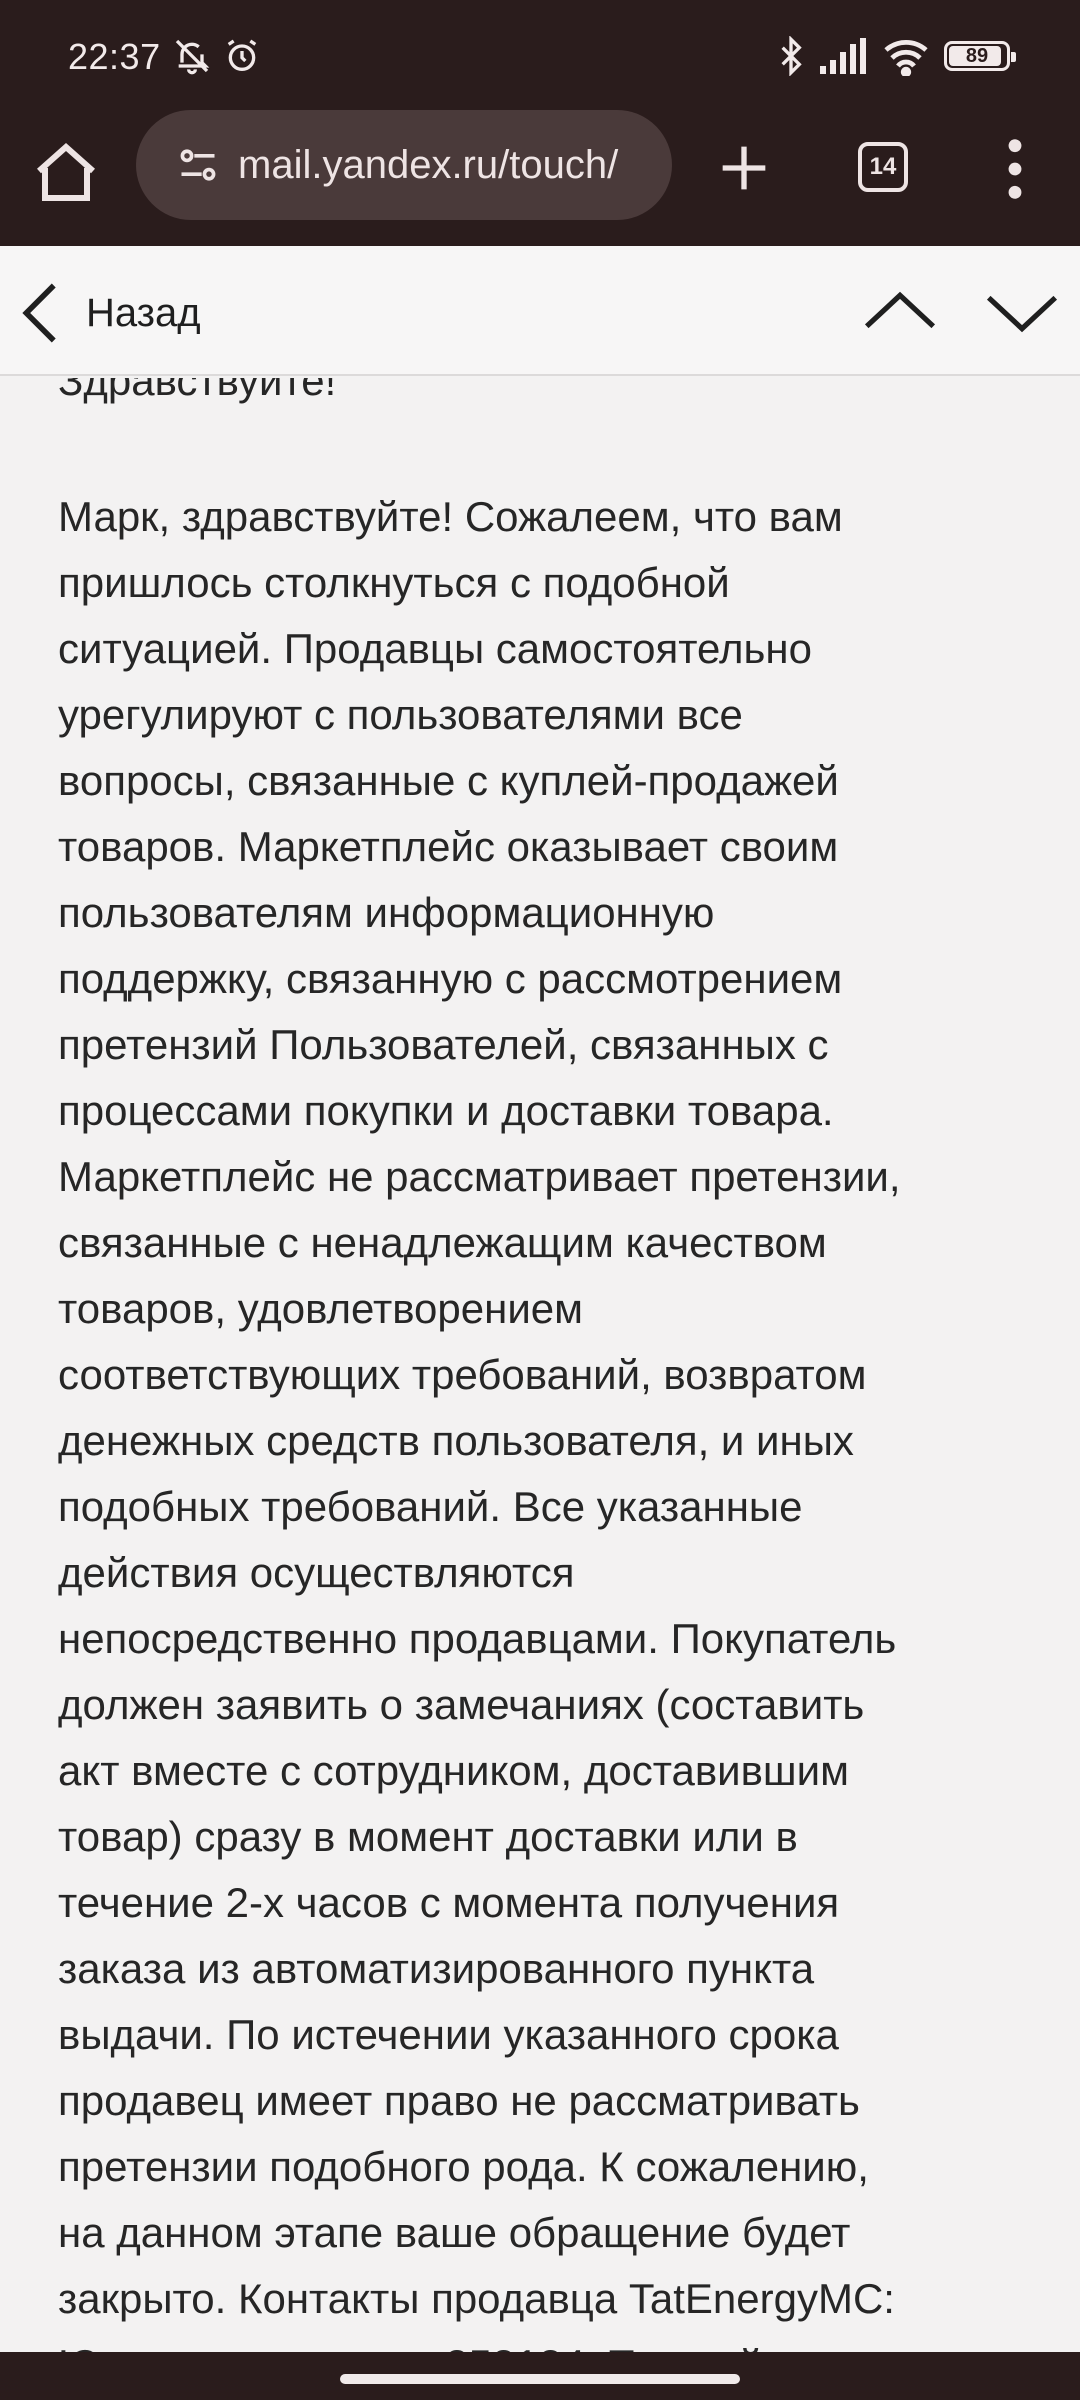  Describe the element at coordinates (143, 312) in the screenshot. I see `back-label: Назад` at that location.